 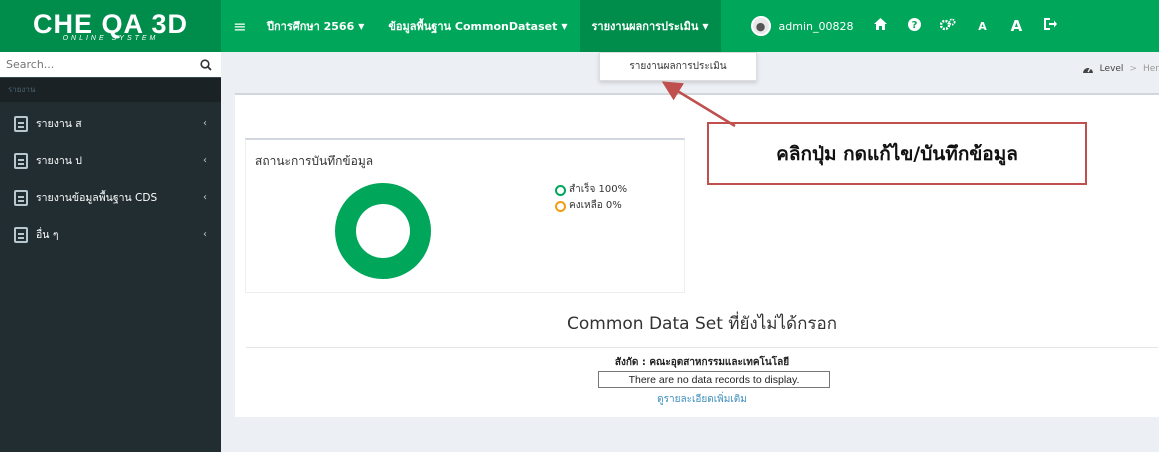 I want to click on nav-report-dropdown: รายงานผลการประเมิน ▼, so click(x=650, y=26).